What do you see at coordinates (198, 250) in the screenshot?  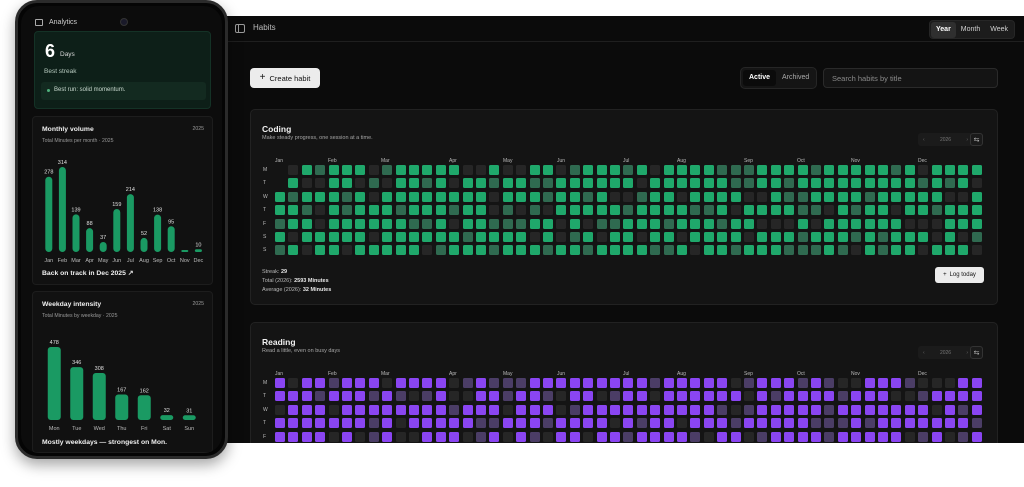 I see `chart-bar` at bounding box center [198, 250].